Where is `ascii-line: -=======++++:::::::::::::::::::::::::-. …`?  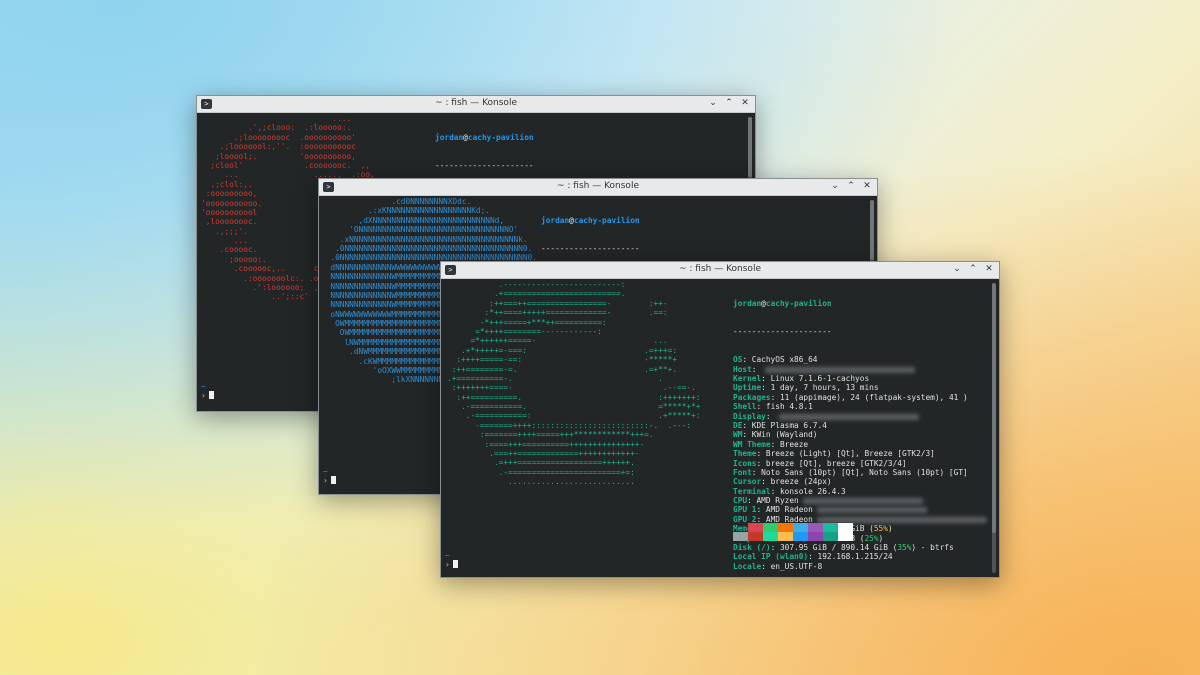 ascii-line: -=======++++:::::::::::::::::::::::::-. … is located at coordinates (569, 425).